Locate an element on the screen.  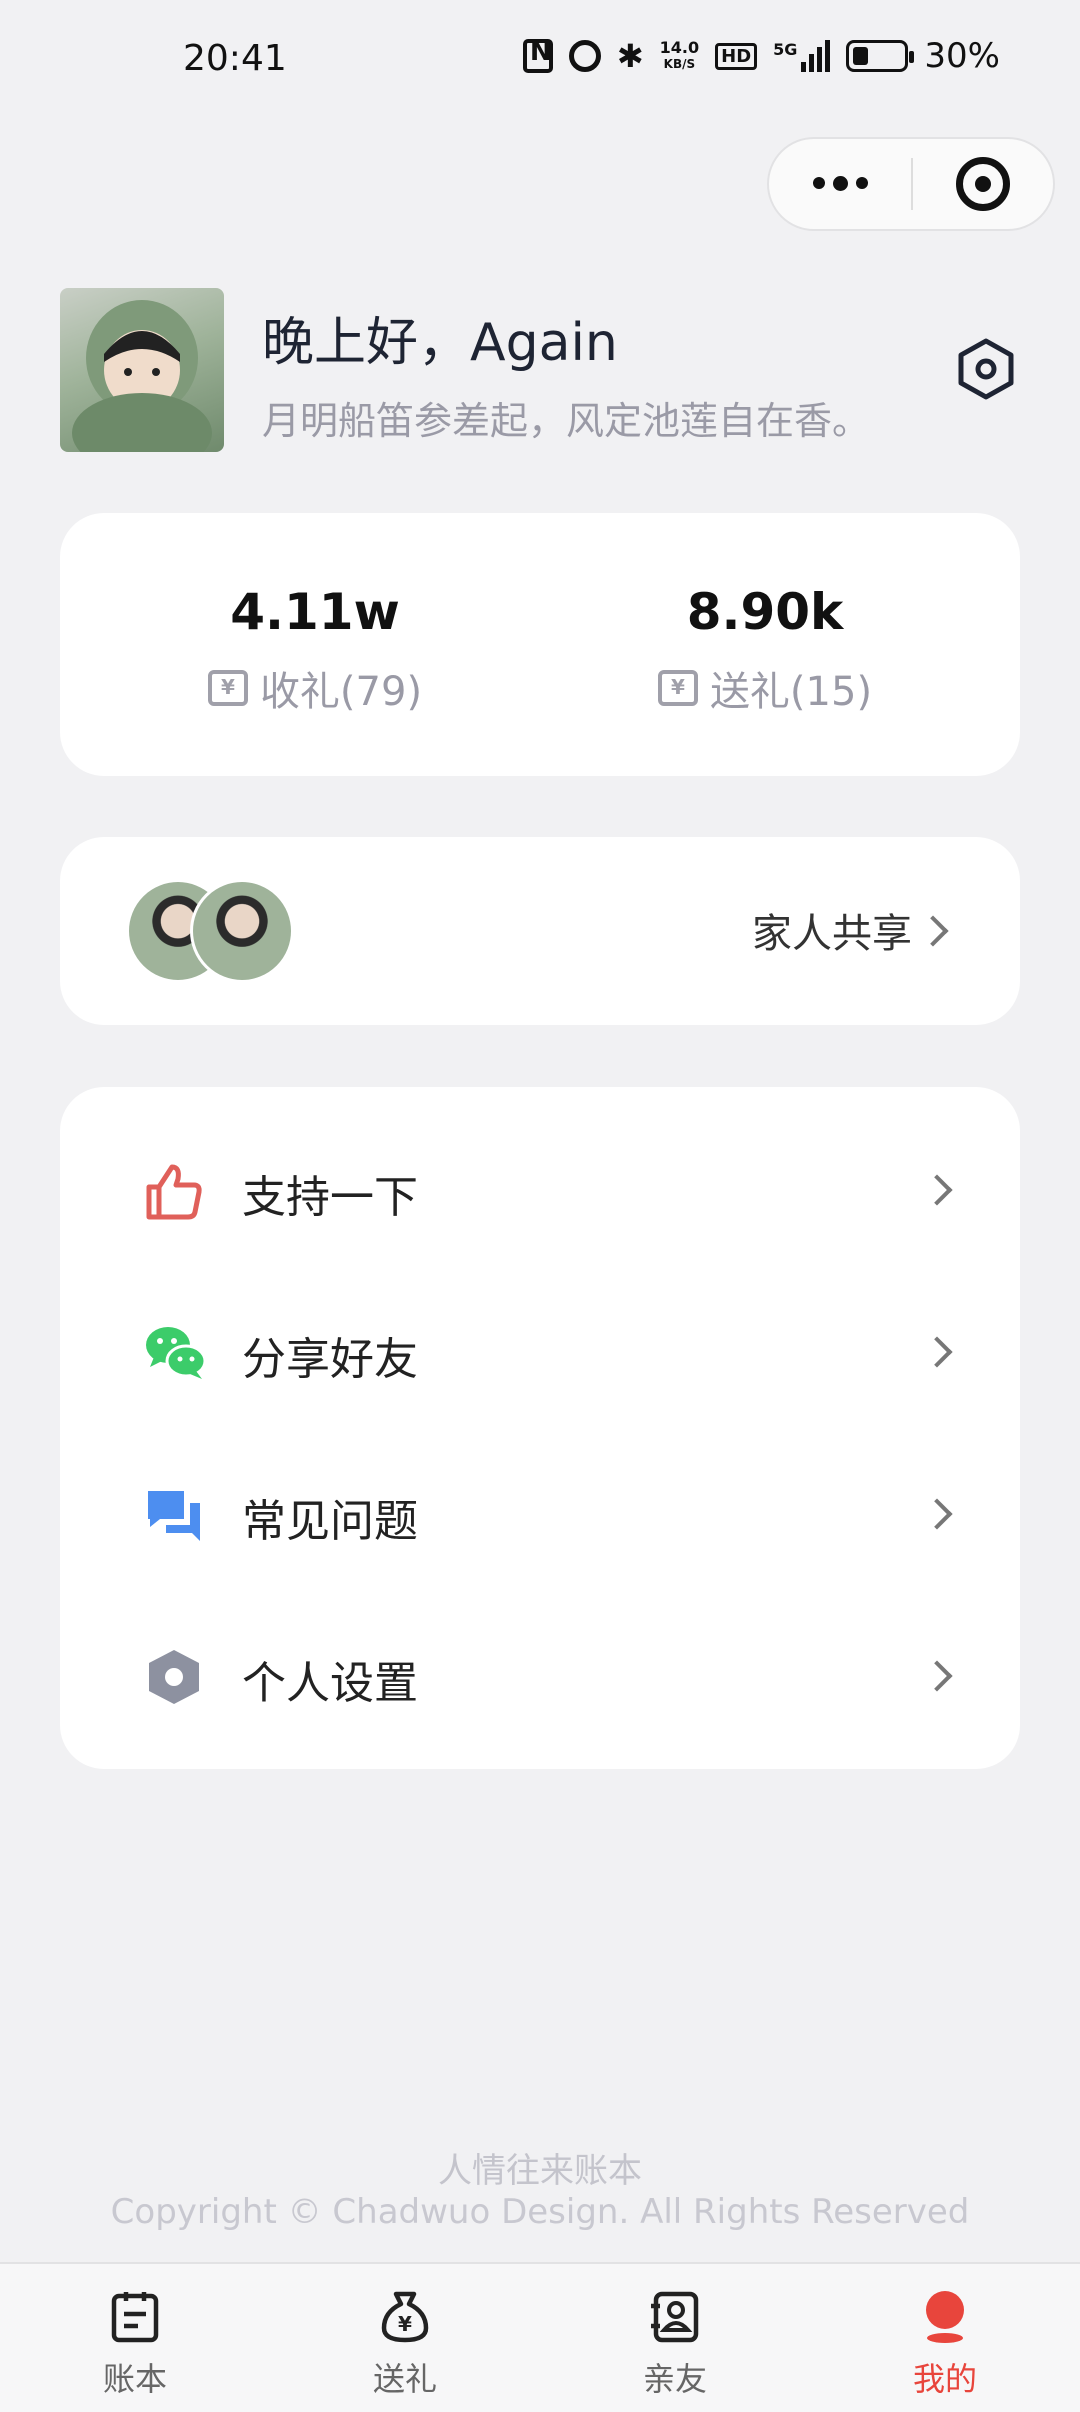
battery-percent: 30% is located at coordinates (962, 56).